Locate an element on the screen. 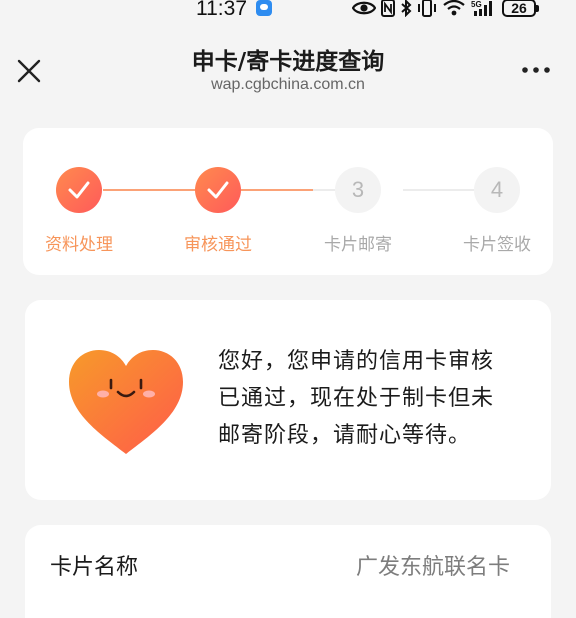 The image size is (576, 618). nfc-icon is located at coordinates (388, 8).